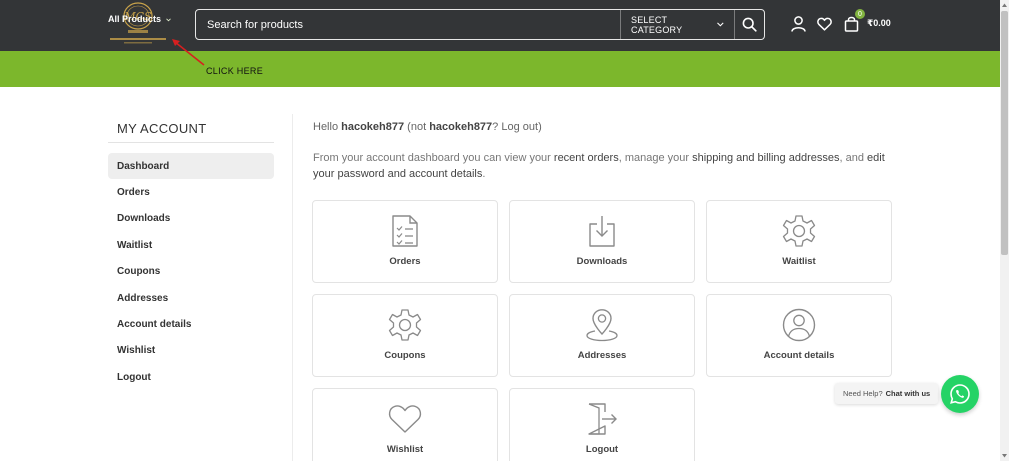 The image size is (1009, 461). I want to click on desc-part-4: ., so click(484, 174).